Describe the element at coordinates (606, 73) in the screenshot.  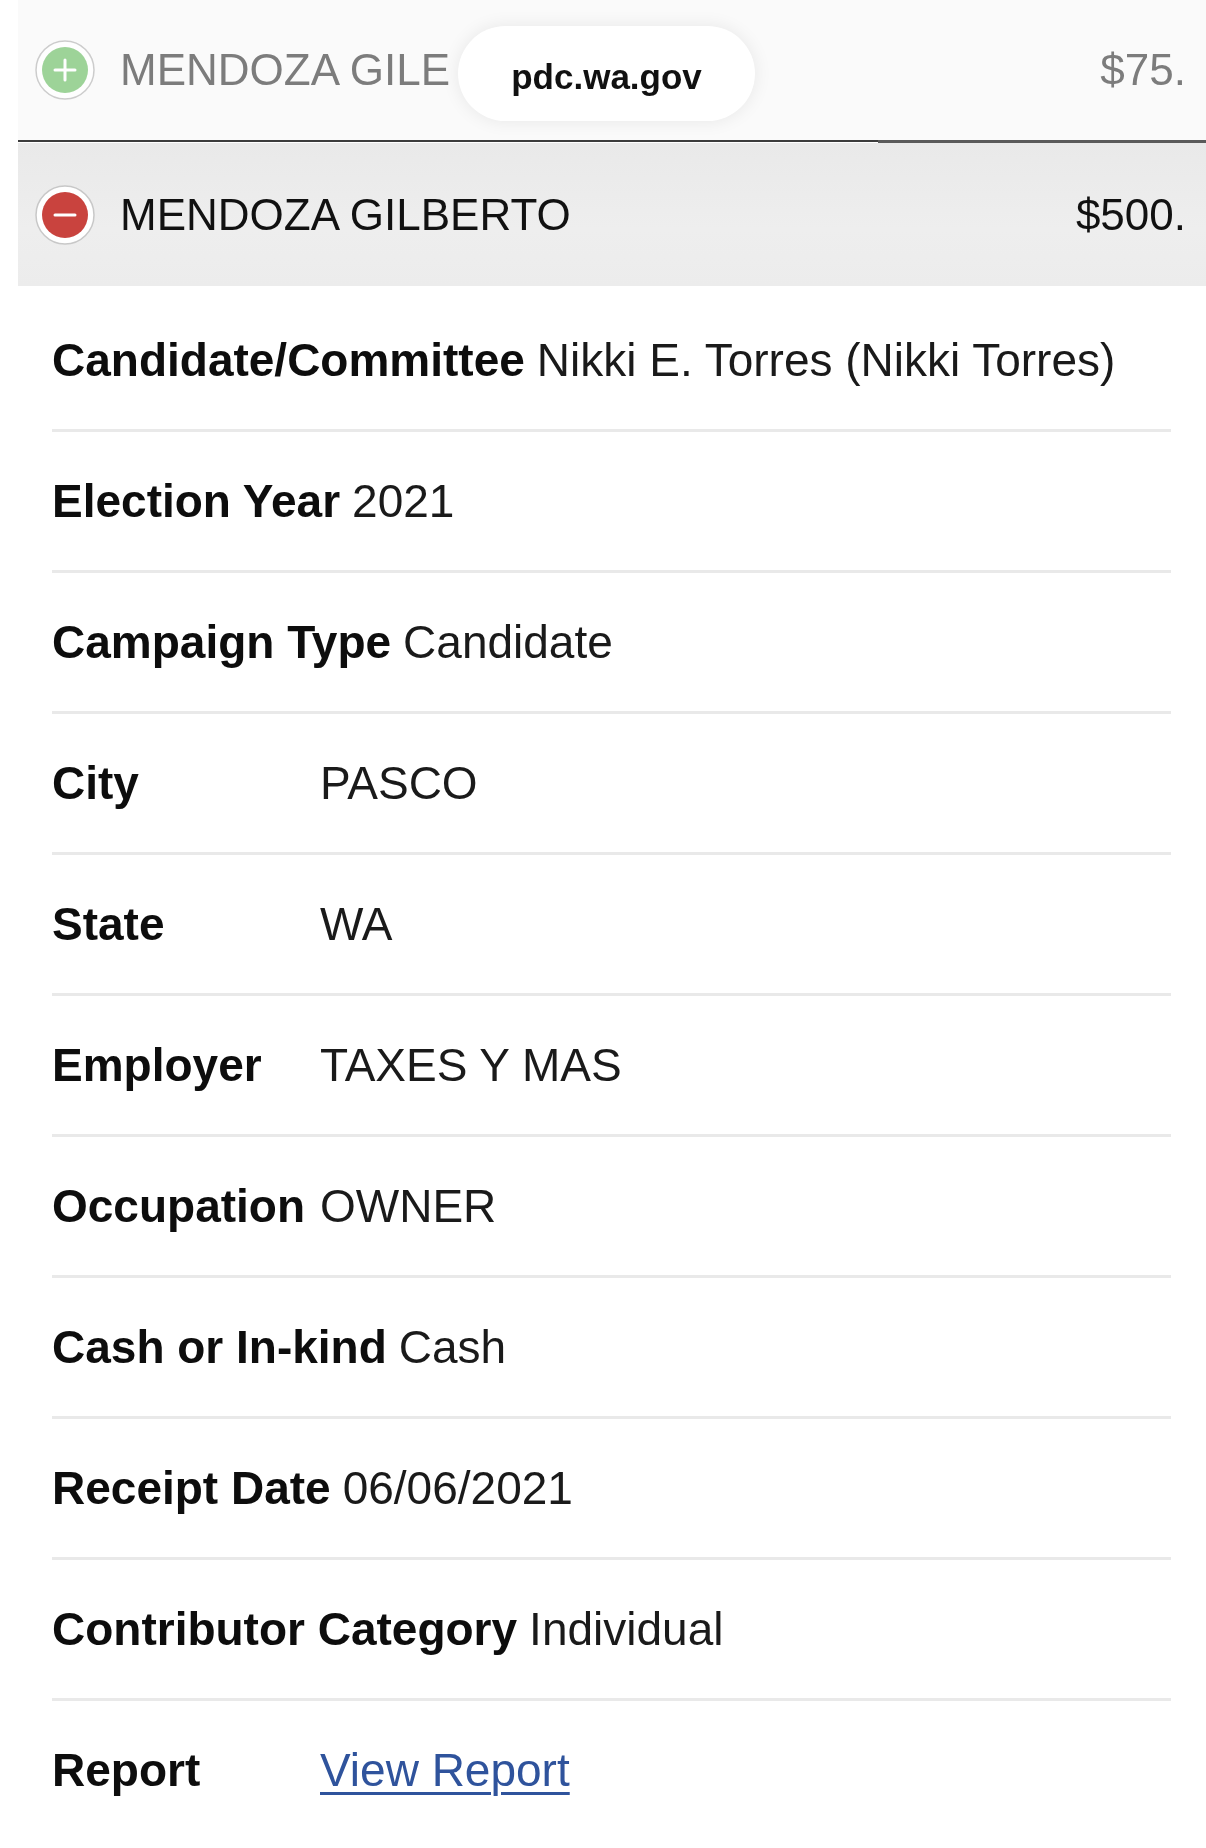
I see `address-bar: pdc.wa.gov` at that location.